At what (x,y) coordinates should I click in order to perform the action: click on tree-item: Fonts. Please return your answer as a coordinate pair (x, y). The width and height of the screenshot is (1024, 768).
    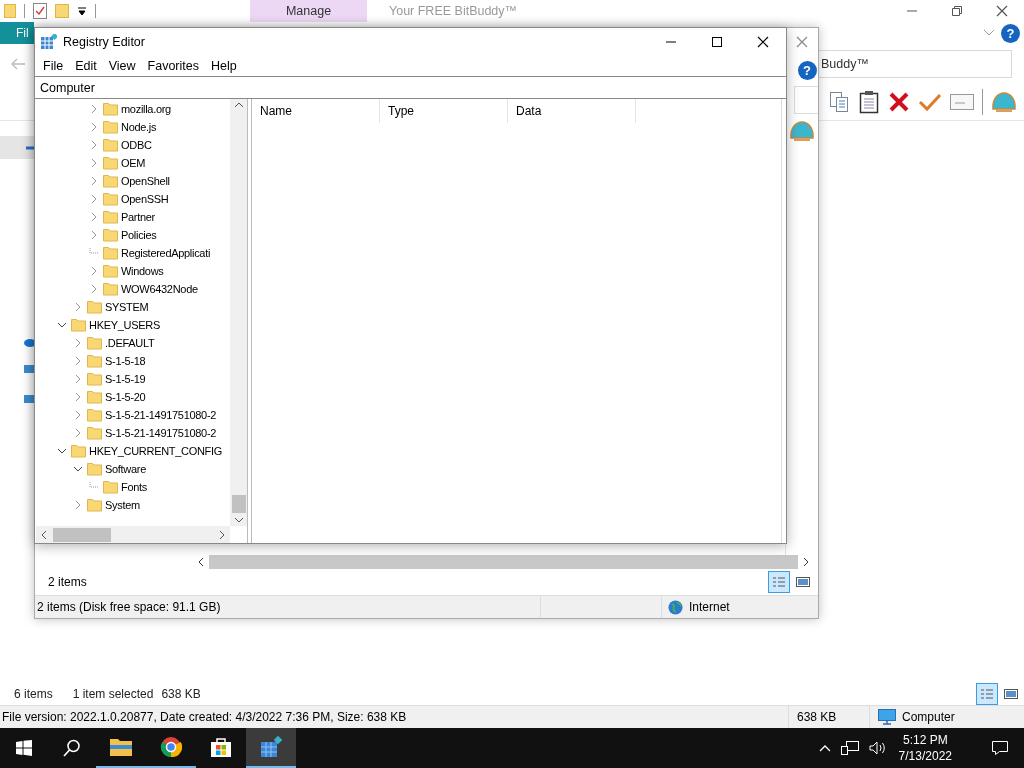
    Looking at the image, I should click on (134, 487).